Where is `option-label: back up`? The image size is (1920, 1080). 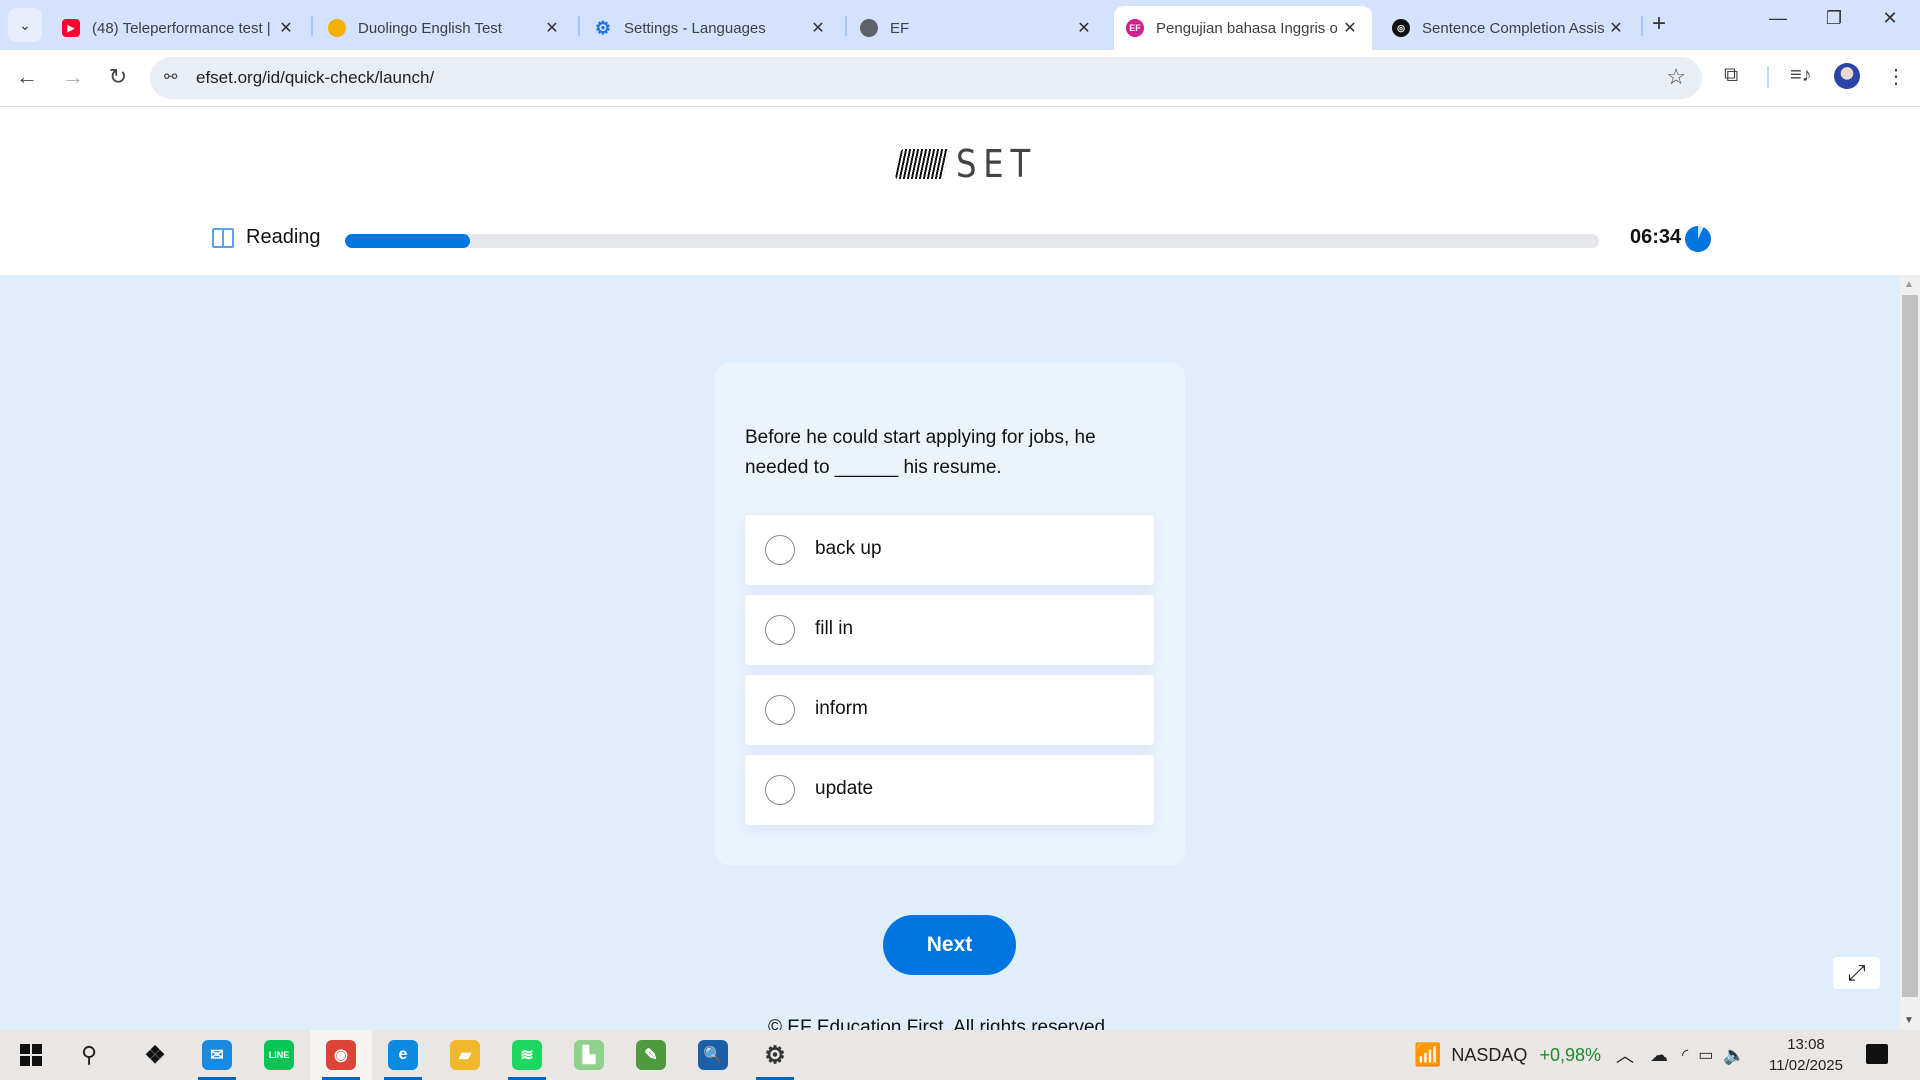 option-label: back up is located at coordinates (848, 548).